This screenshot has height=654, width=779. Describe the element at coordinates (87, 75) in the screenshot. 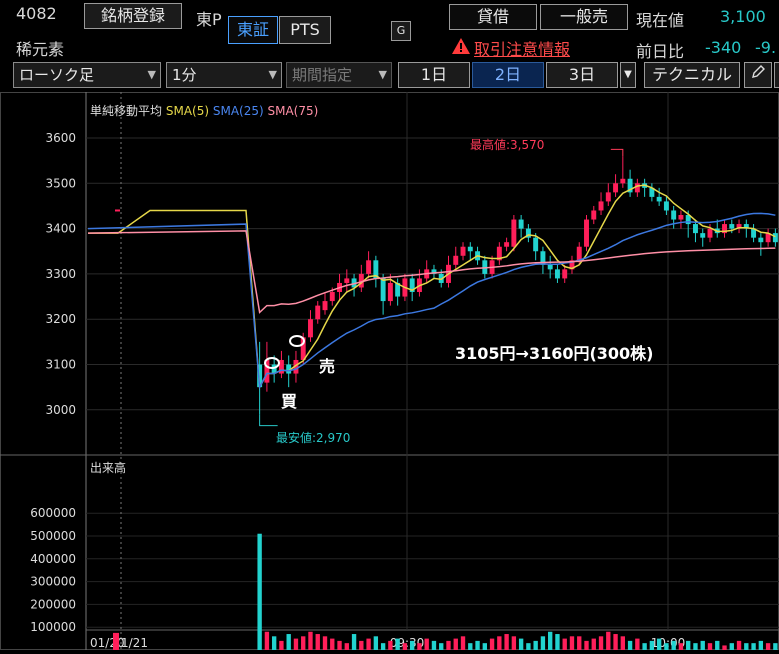

I see `chart-type-select: ローソク足 ▼` at that location.